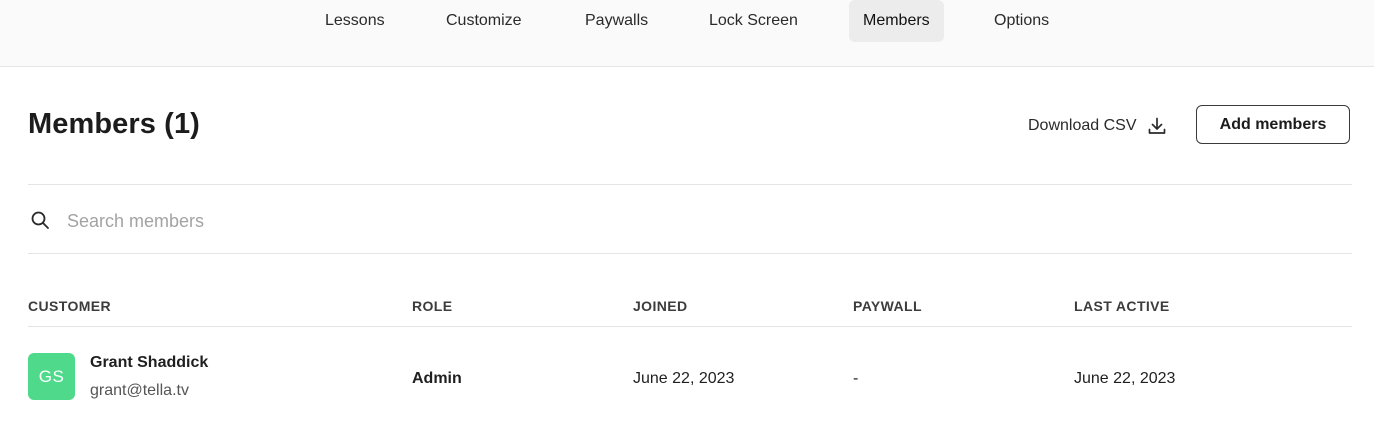  Describe the element at coordinates (616, 21) in the screenshot. I see `tab-paywalls: Paywalls` at that location.